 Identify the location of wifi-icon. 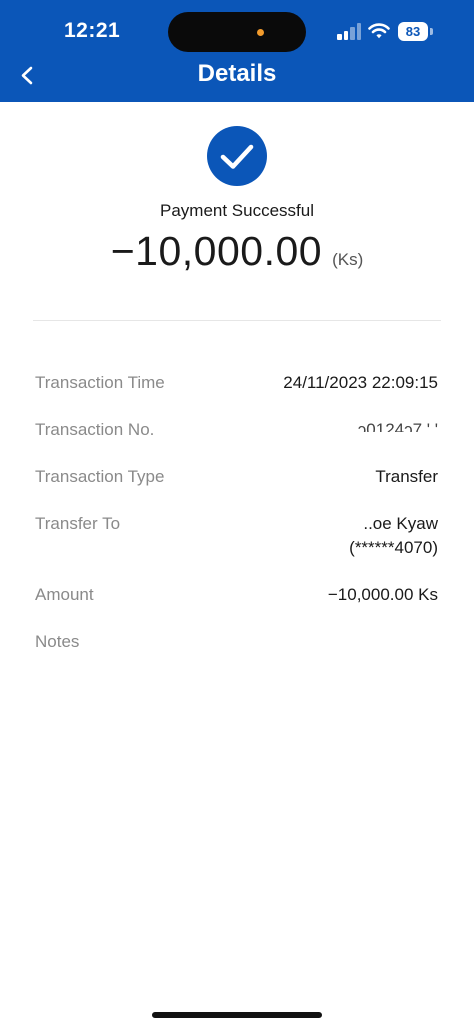
(379, 31).